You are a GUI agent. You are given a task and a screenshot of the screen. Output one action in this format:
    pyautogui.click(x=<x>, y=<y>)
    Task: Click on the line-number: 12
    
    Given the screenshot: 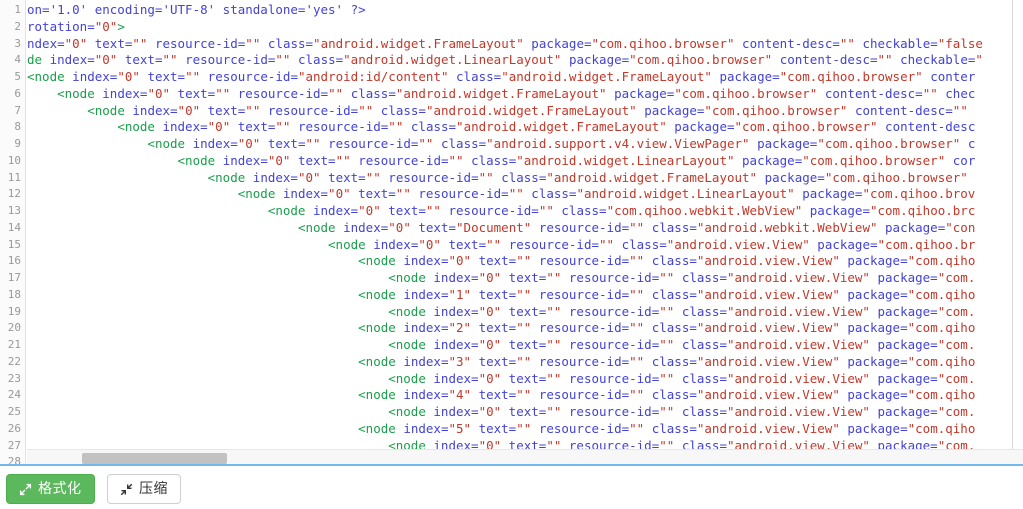 What is the action you would take?
    pyautogui.click(x=14, y=194)
    